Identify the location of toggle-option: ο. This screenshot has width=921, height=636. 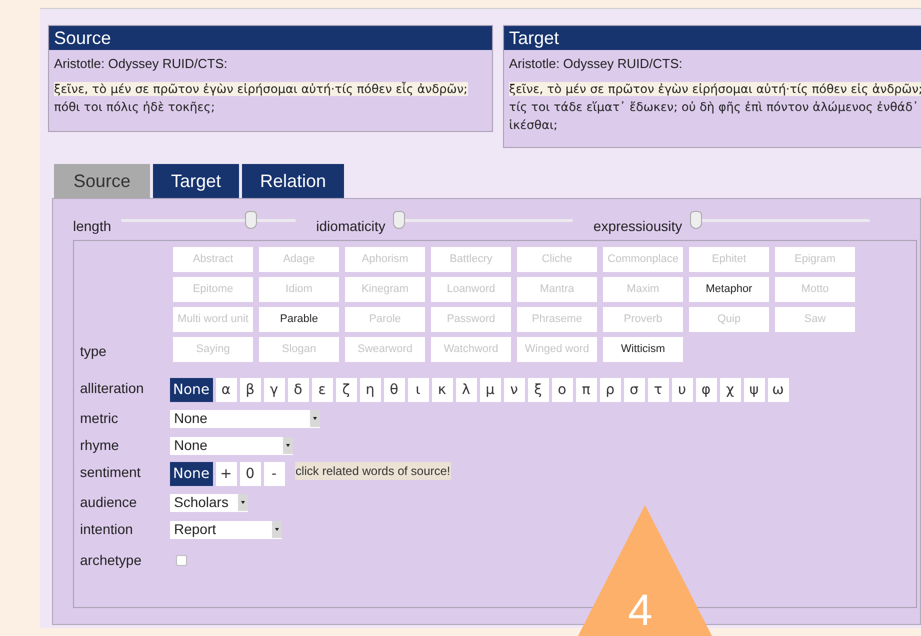
(562, 390).